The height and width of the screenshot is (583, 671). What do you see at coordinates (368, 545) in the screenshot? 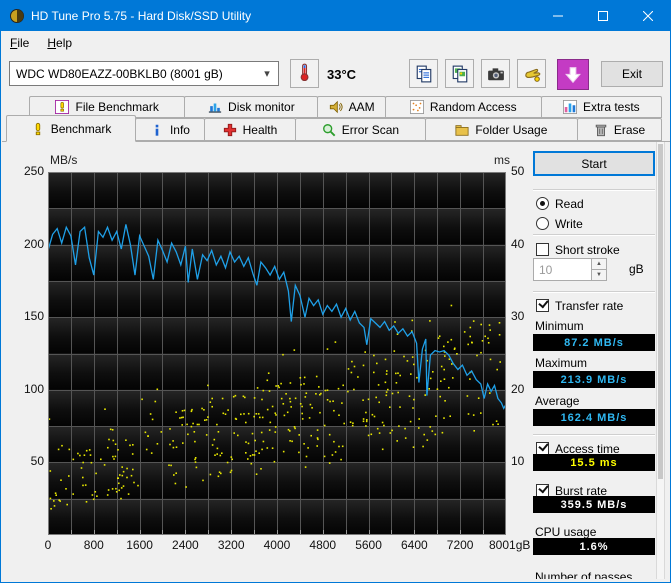
I see `x-tick-5600: 5600` at bounding box center [368, 545].